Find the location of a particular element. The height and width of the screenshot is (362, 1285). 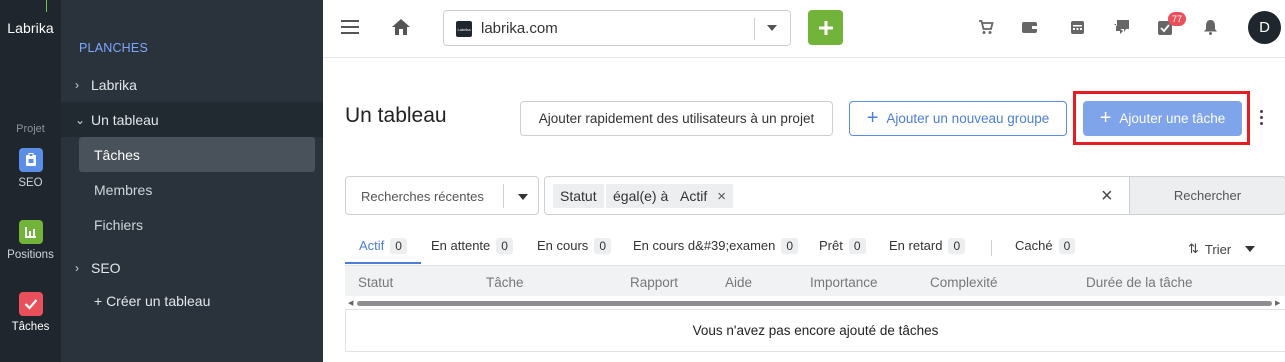

home-icon is located at coordinates (401, 28).